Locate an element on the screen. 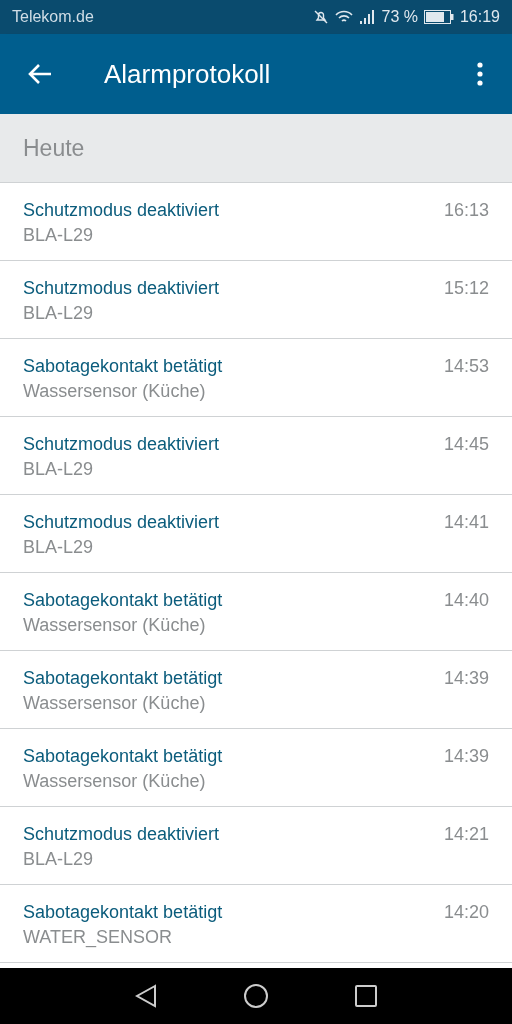 Image resolution: width=512 pixels, height=1024 pixels. event-row: Schutzmodus deaktiviert BLA-L29 15:12 is located at coordinates (256, 300).